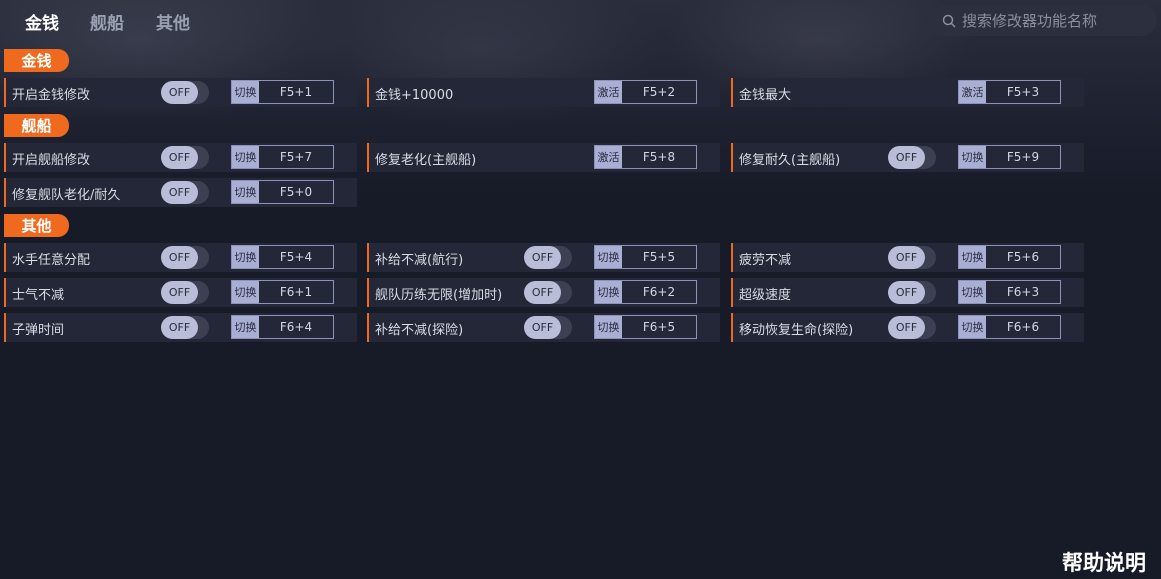  I want to click on section-badge-ships: 舰船, so click(36, 125).